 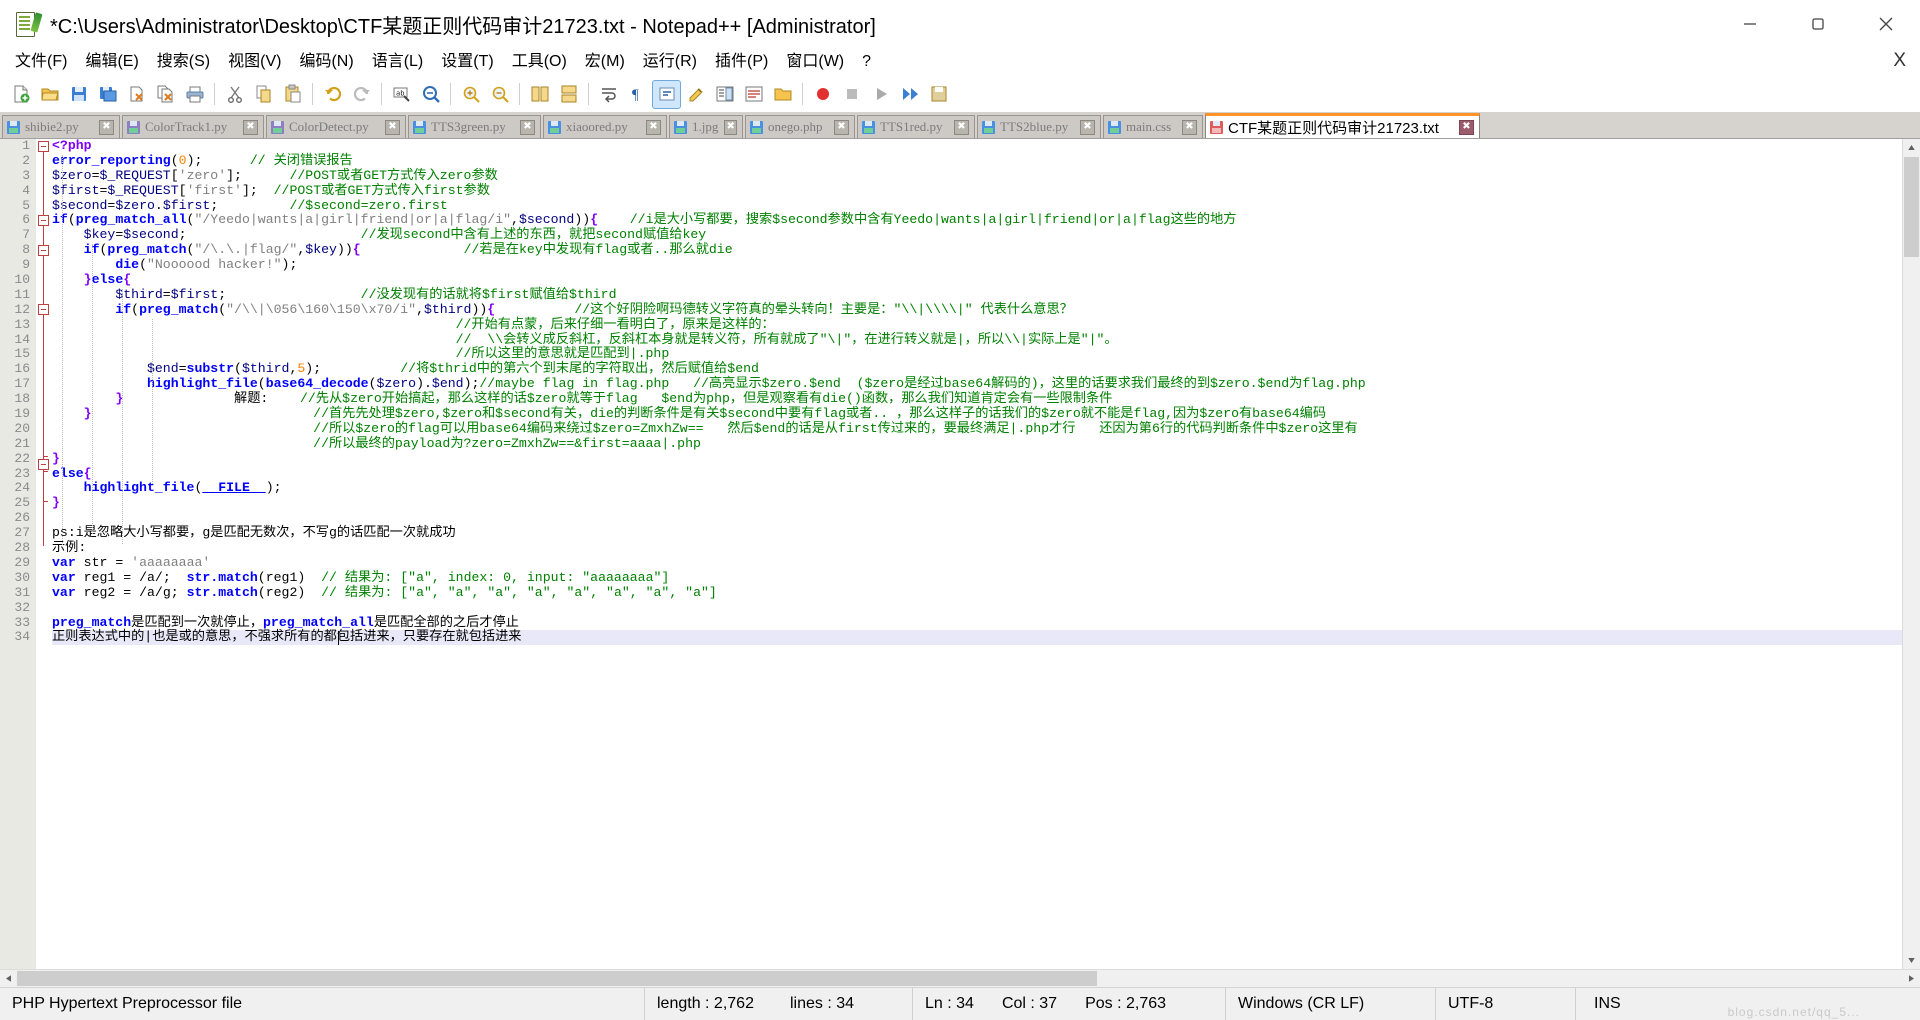 I want to click on zoom-out-icon, so click(x=499, y=94).